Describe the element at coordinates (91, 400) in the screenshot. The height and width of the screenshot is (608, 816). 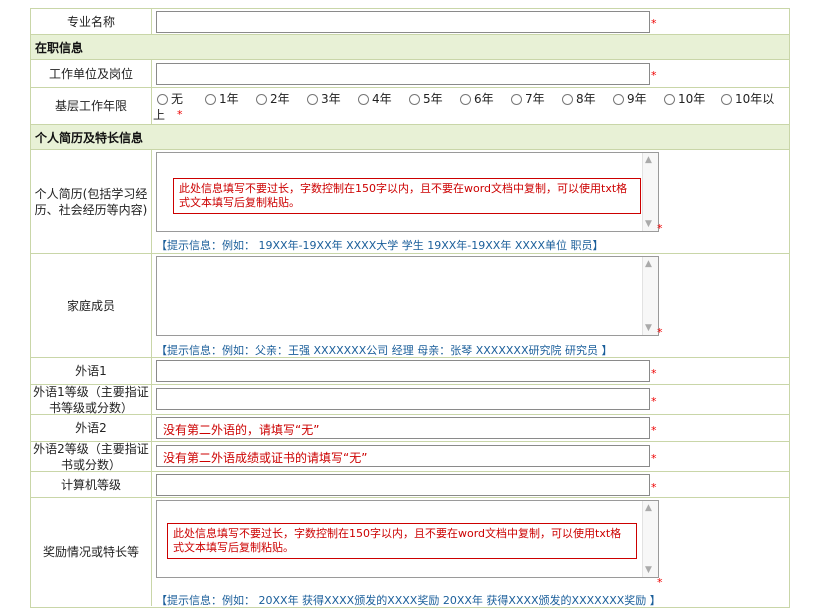
I see `lang1-level-label: 外语1等级（主要指证书等级或分数）` at that location.